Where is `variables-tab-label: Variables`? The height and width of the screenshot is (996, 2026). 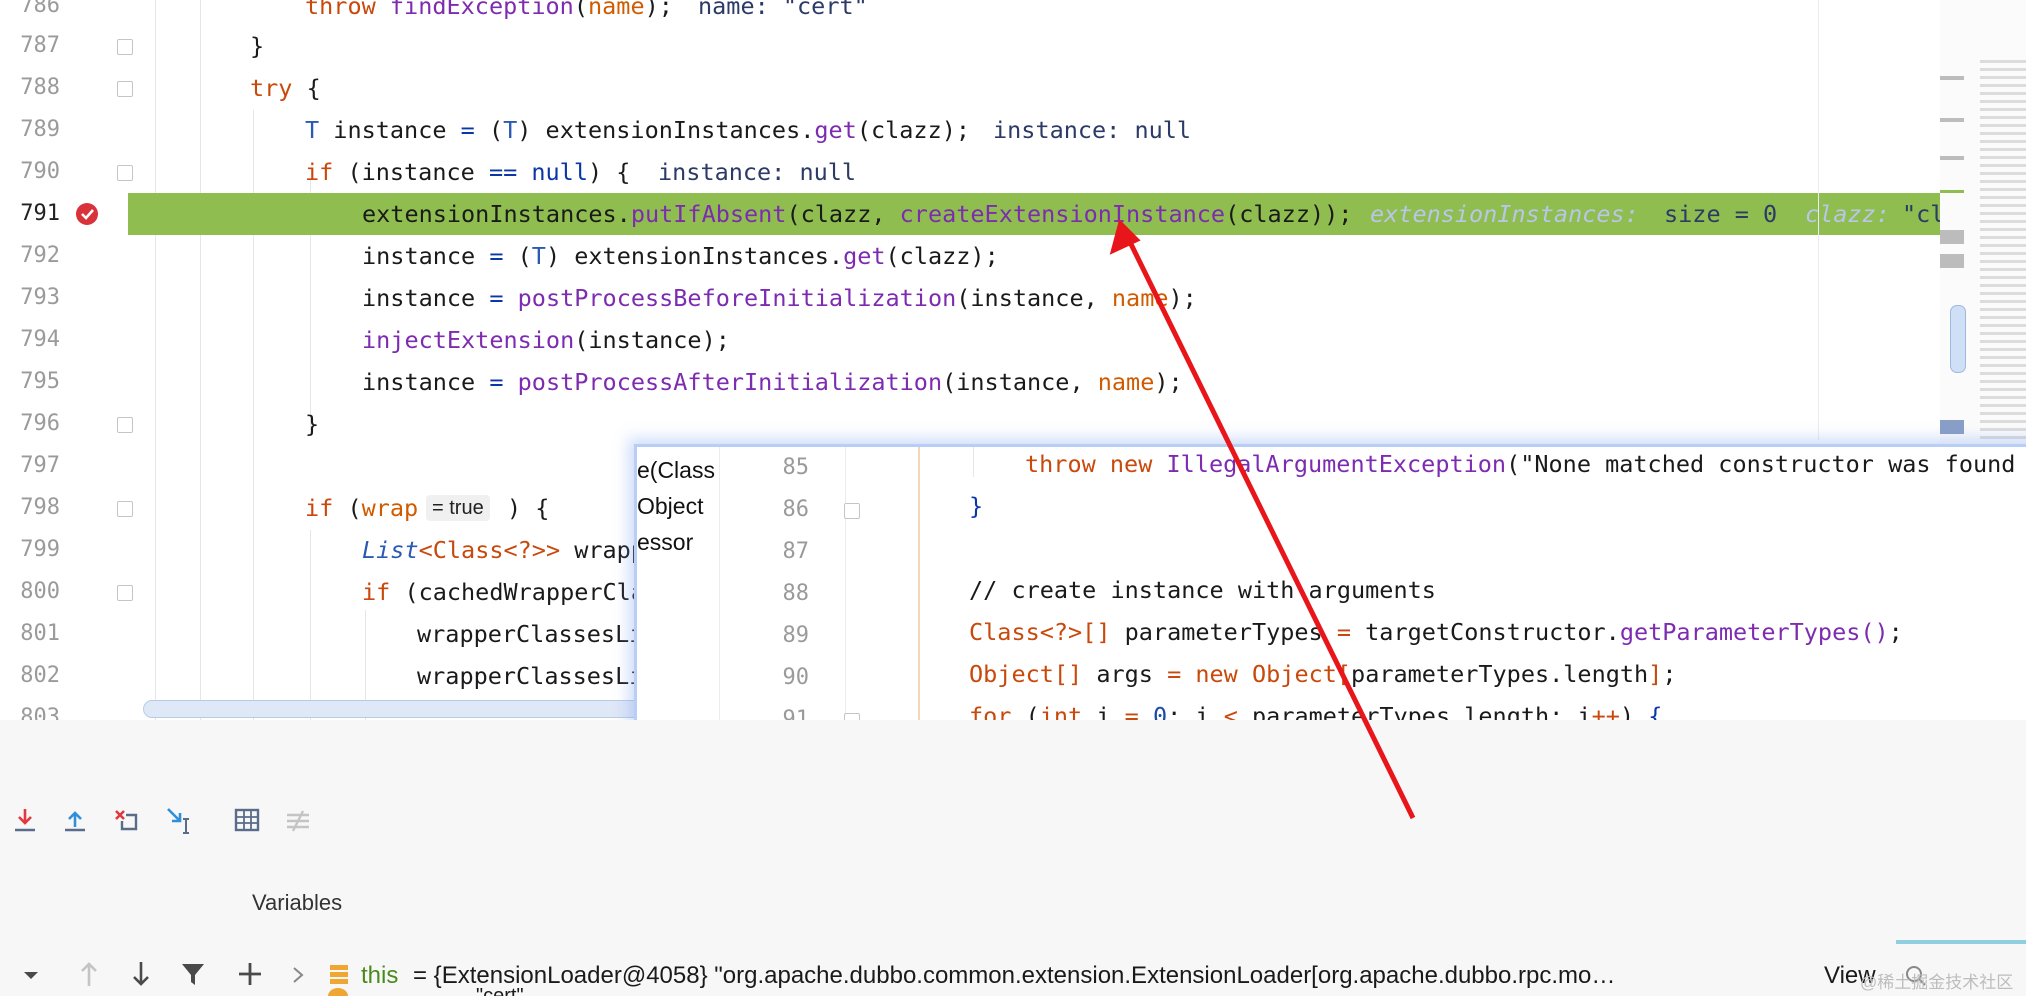 variables-tab-label: Variables is located at coordinates (297, 903).